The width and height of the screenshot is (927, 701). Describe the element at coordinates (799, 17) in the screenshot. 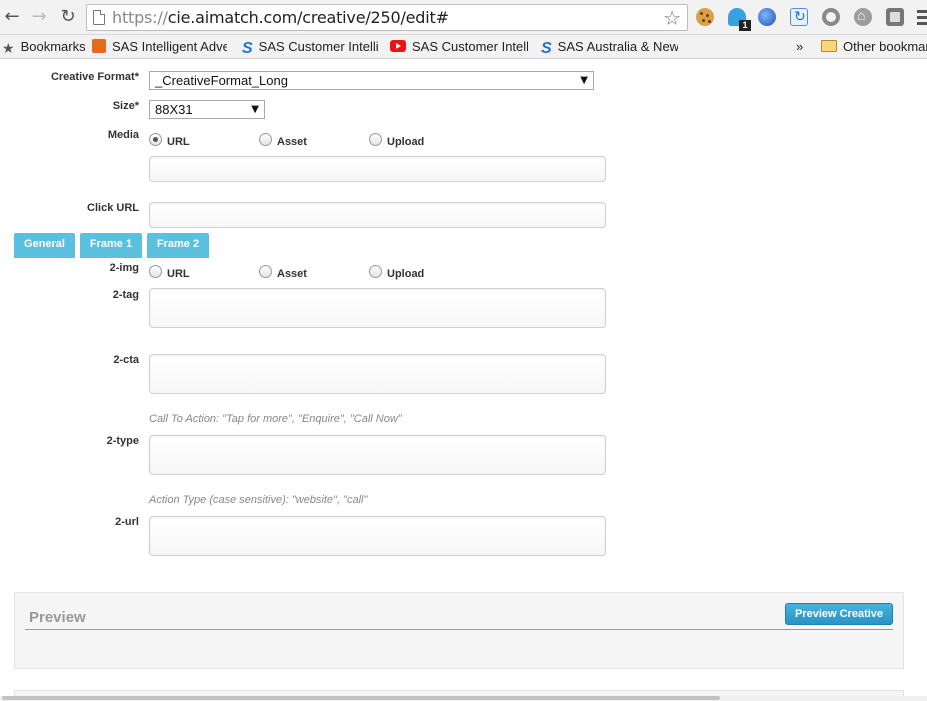

I see `refresh-extension-icon` at that location.